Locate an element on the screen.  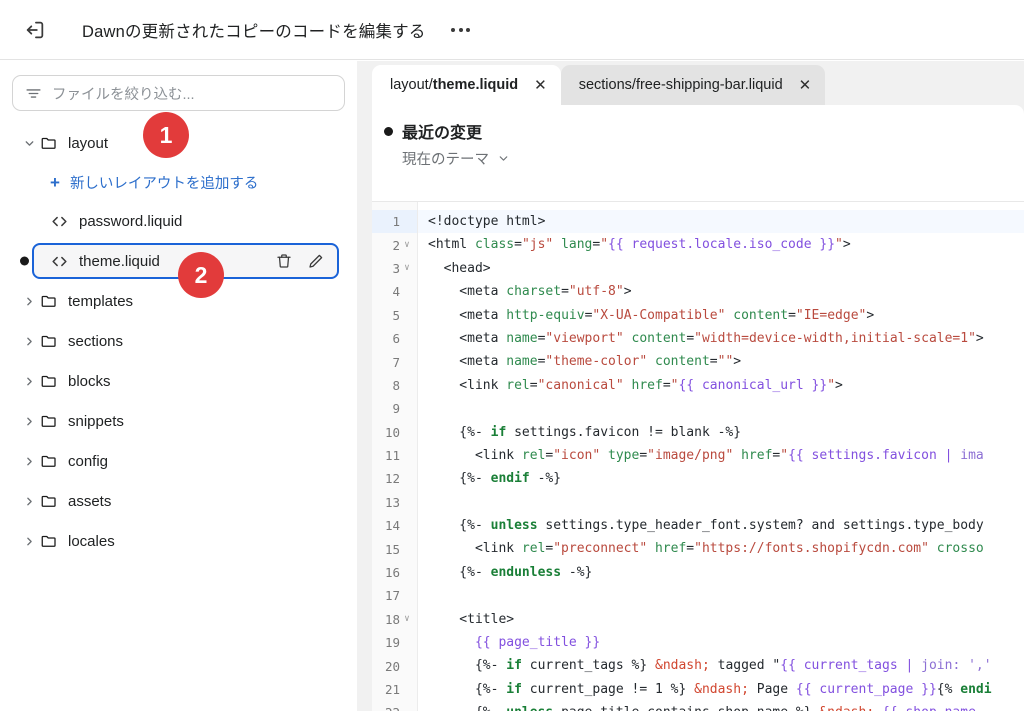
tree-folder-sections: sections is located at coordinates (178, 341).